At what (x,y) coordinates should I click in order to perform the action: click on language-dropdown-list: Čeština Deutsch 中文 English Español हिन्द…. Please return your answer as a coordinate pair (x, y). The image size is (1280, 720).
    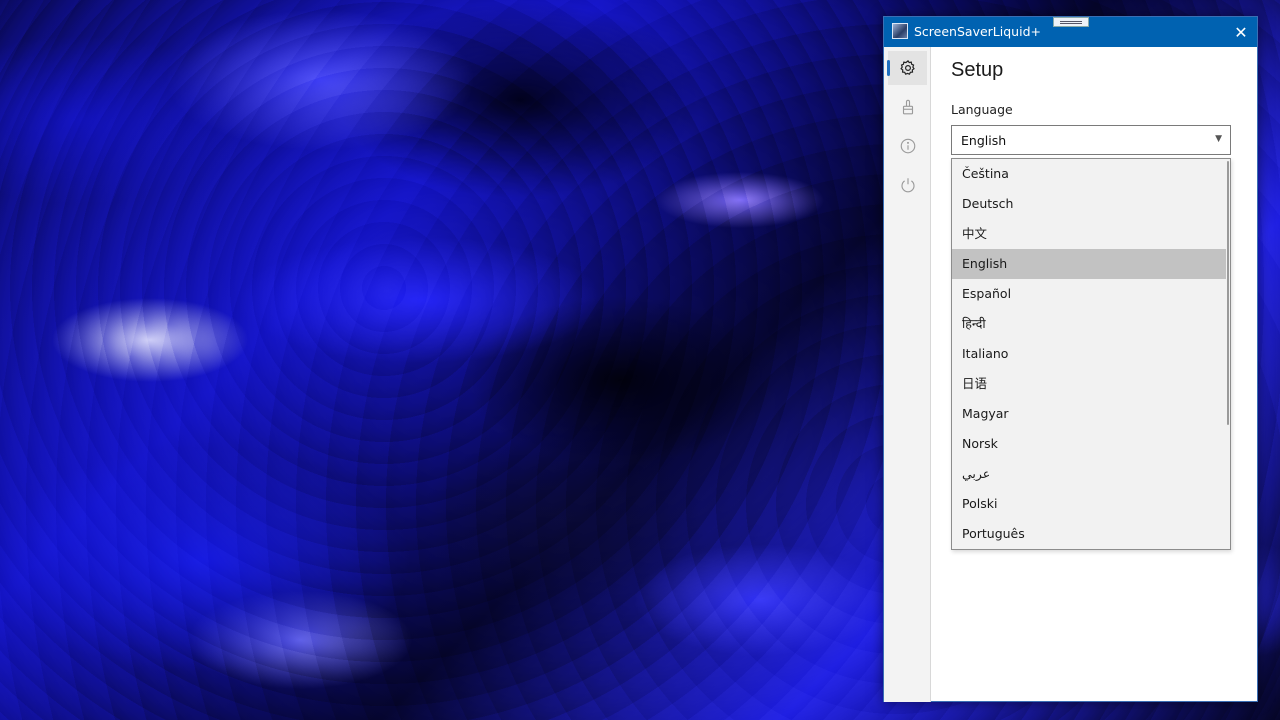
    Looking at the image, I should click on (1091, 354).